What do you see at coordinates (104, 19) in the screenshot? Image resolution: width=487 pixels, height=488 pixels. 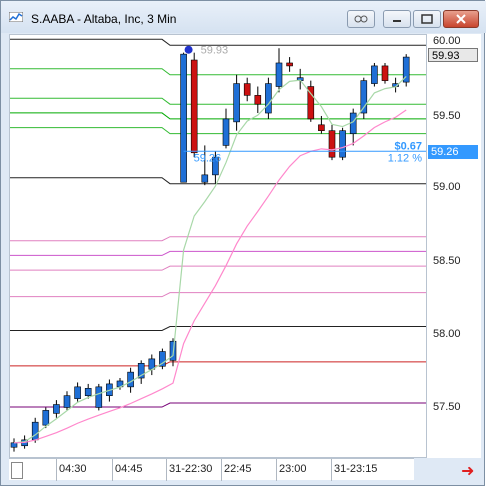 I see `window-title: S.AABA - Altaba, Inc, 3 Min` at bounding box center [104, 19].